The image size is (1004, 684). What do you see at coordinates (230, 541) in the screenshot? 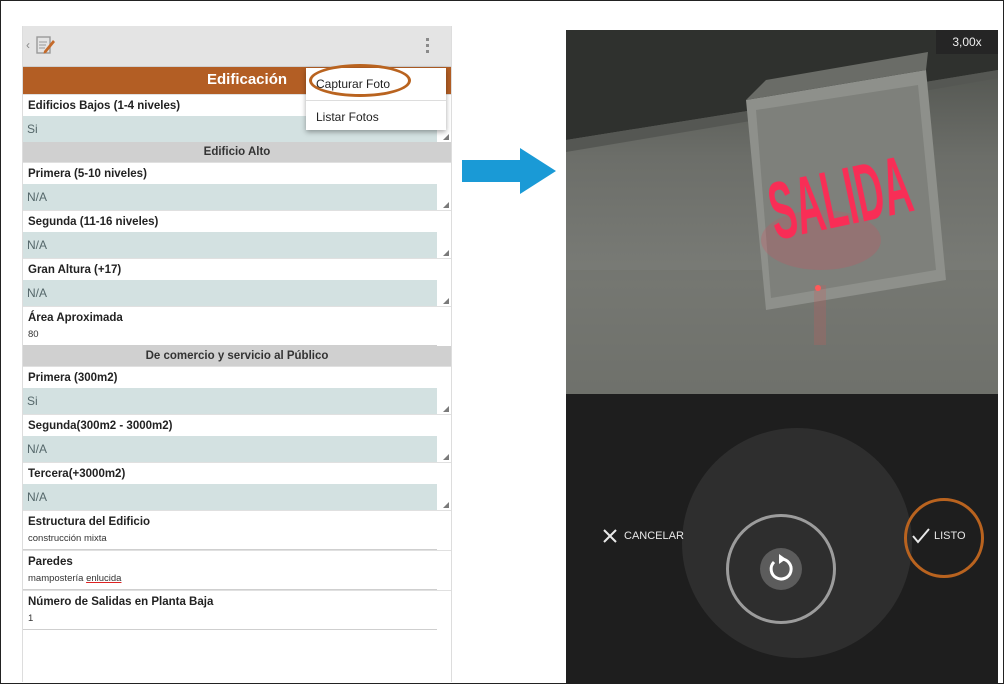
I see `estructura-input: construcción mixta` at bounding box center [230, 541].